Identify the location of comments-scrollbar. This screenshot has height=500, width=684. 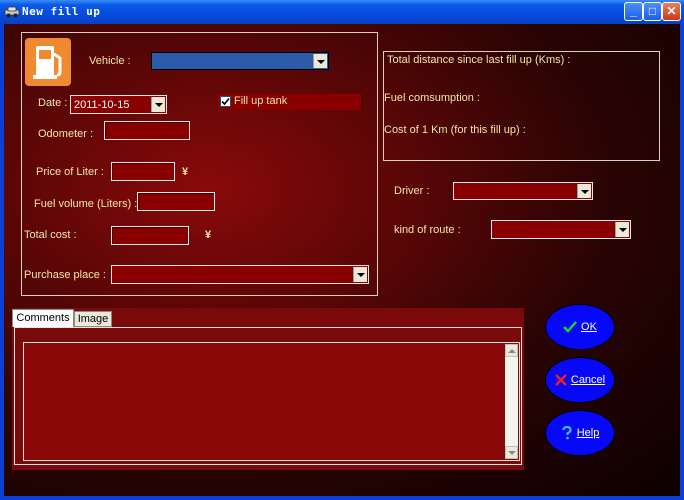
(511, 401).